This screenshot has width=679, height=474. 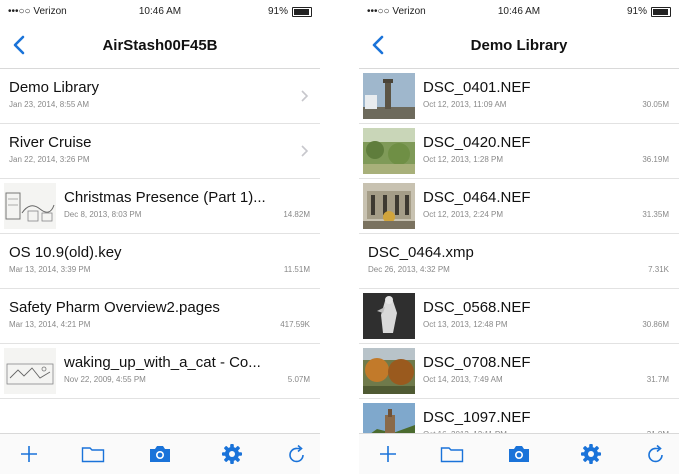 What do you see at coordinates (409, 269) in the screenshot?
I see `item-date: Dec 26, 2013, 4:32 PM` at bounding box center [409, 269].